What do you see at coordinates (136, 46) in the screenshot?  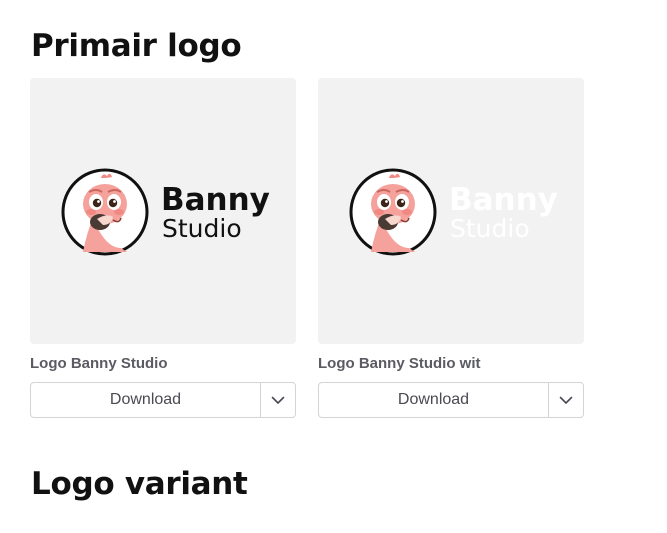 I see `section-title-primary-logo: Primair logo` at bounding box center [136, 46].